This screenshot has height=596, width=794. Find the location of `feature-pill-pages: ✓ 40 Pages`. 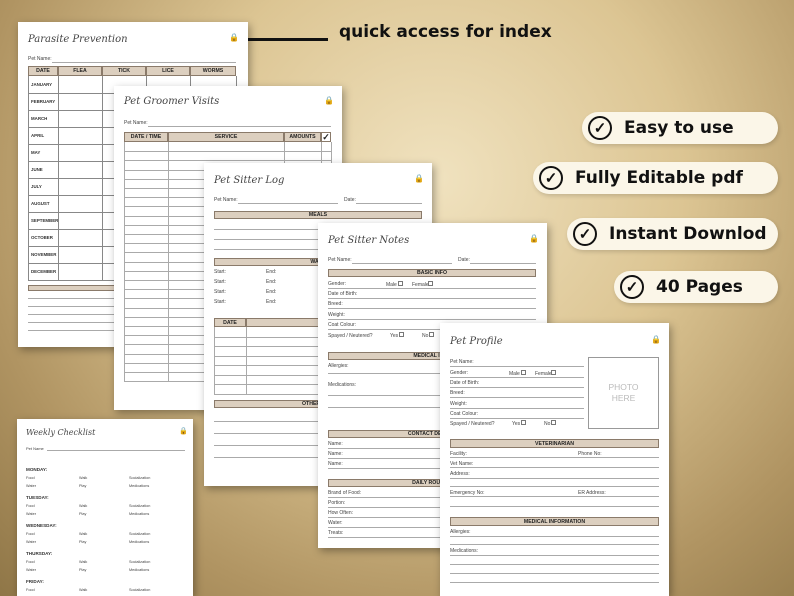

feature-pill-pages: ✓ 40 Pages is located at coordinates (696, 287).